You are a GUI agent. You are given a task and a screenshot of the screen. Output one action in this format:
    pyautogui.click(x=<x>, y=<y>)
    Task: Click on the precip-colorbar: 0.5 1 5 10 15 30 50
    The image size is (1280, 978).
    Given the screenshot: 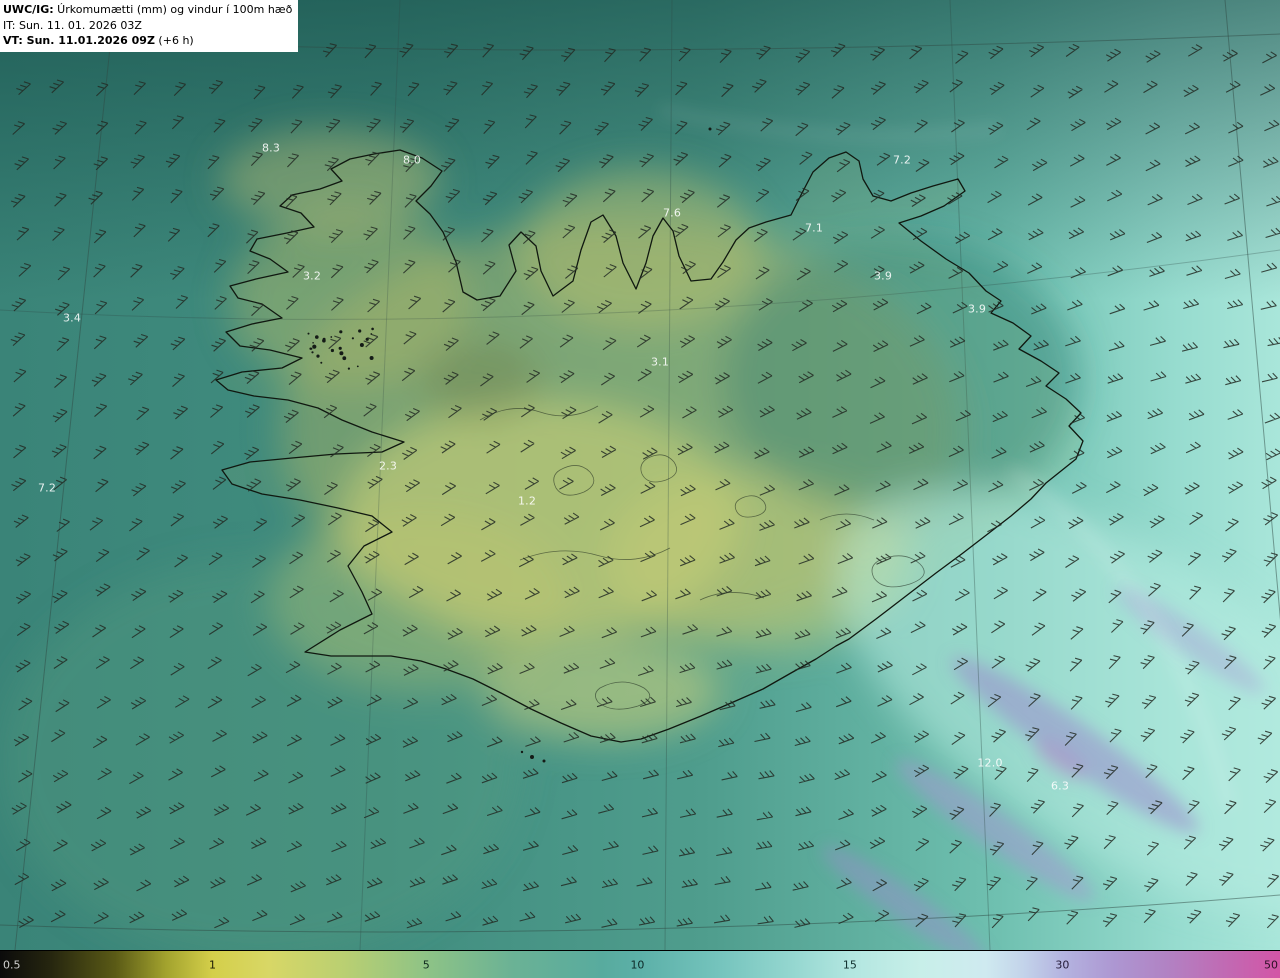 What is the action you would take?
    pyautogui.click(x=640, y=964)
    